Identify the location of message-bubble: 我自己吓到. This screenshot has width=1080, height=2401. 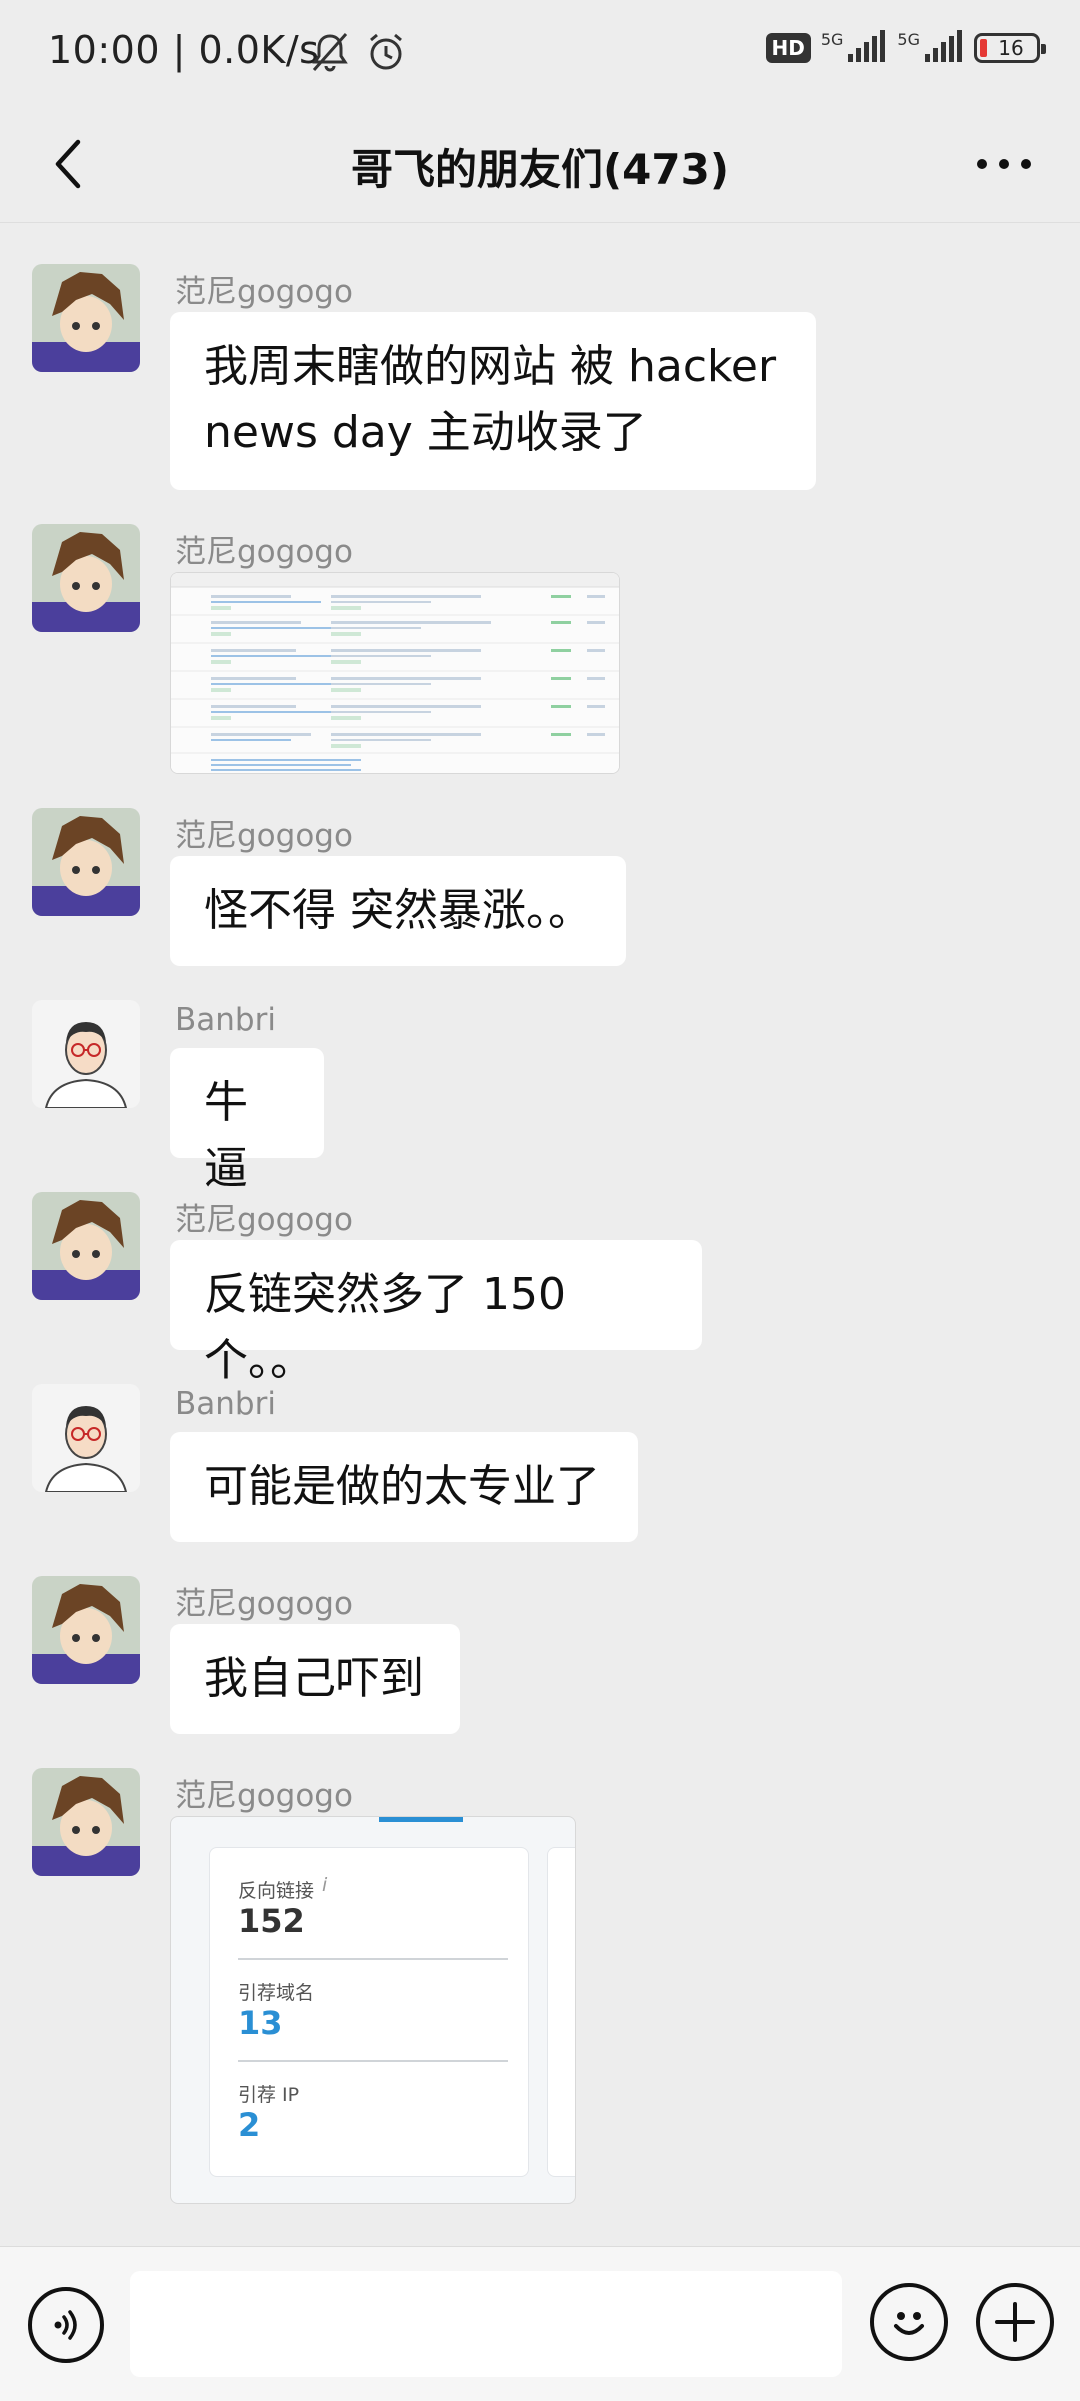
(315, 1679).